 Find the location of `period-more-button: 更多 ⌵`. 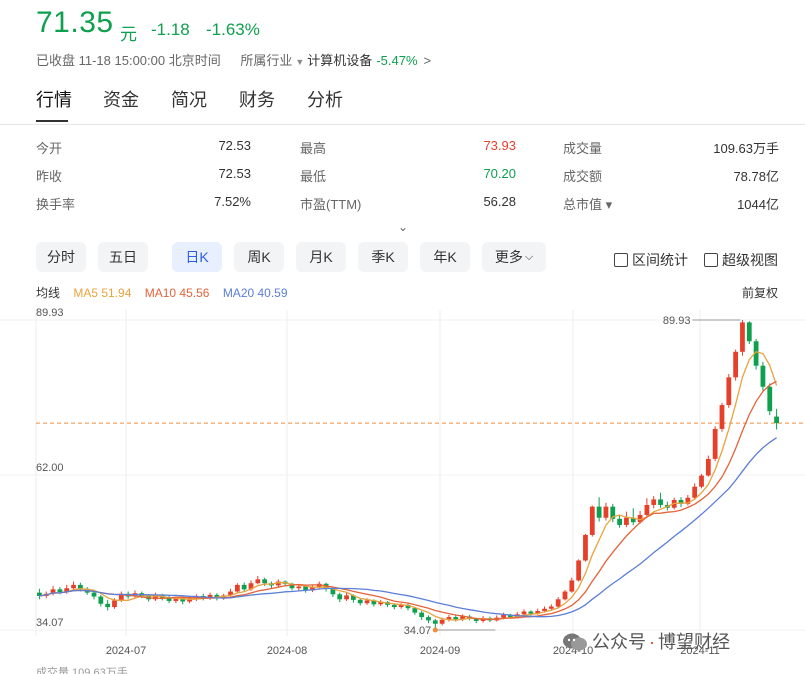

period-more-button: 更多 ⌵ is located at coordinates (514, 257).